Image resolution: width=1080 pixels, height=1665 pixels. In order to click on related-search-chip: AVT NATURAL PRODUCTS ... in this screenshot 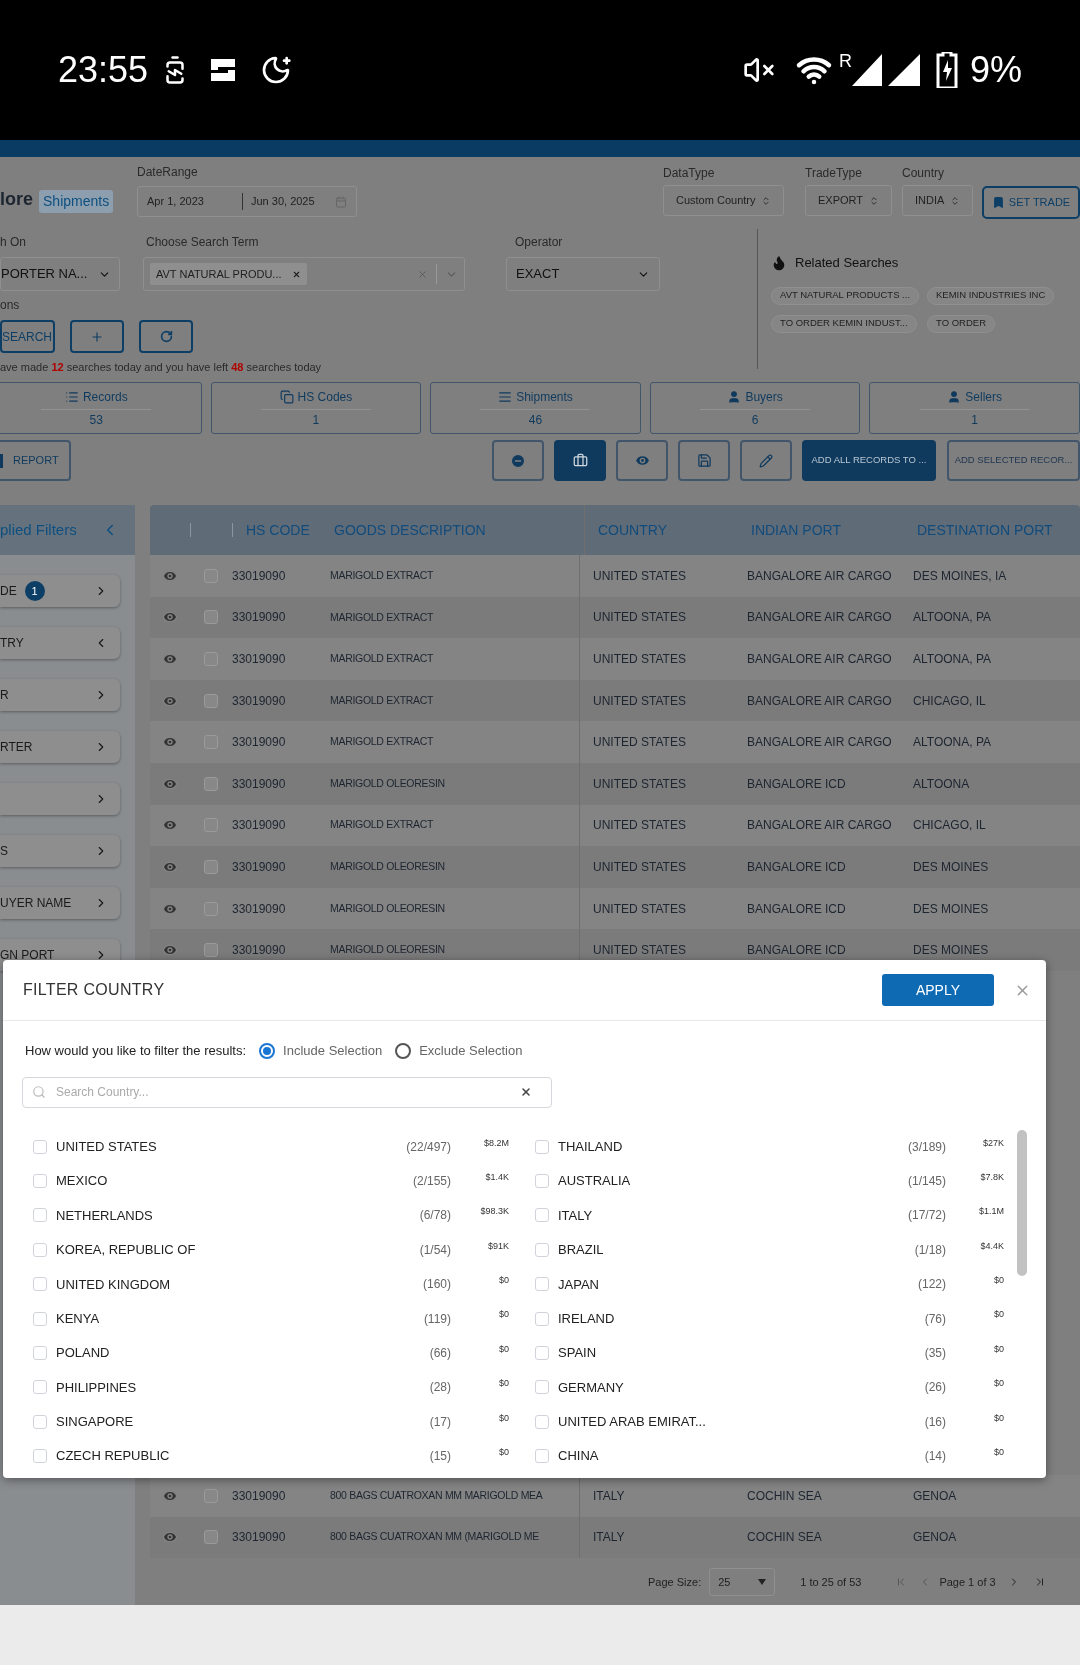, I will do `click(845, 295)`.